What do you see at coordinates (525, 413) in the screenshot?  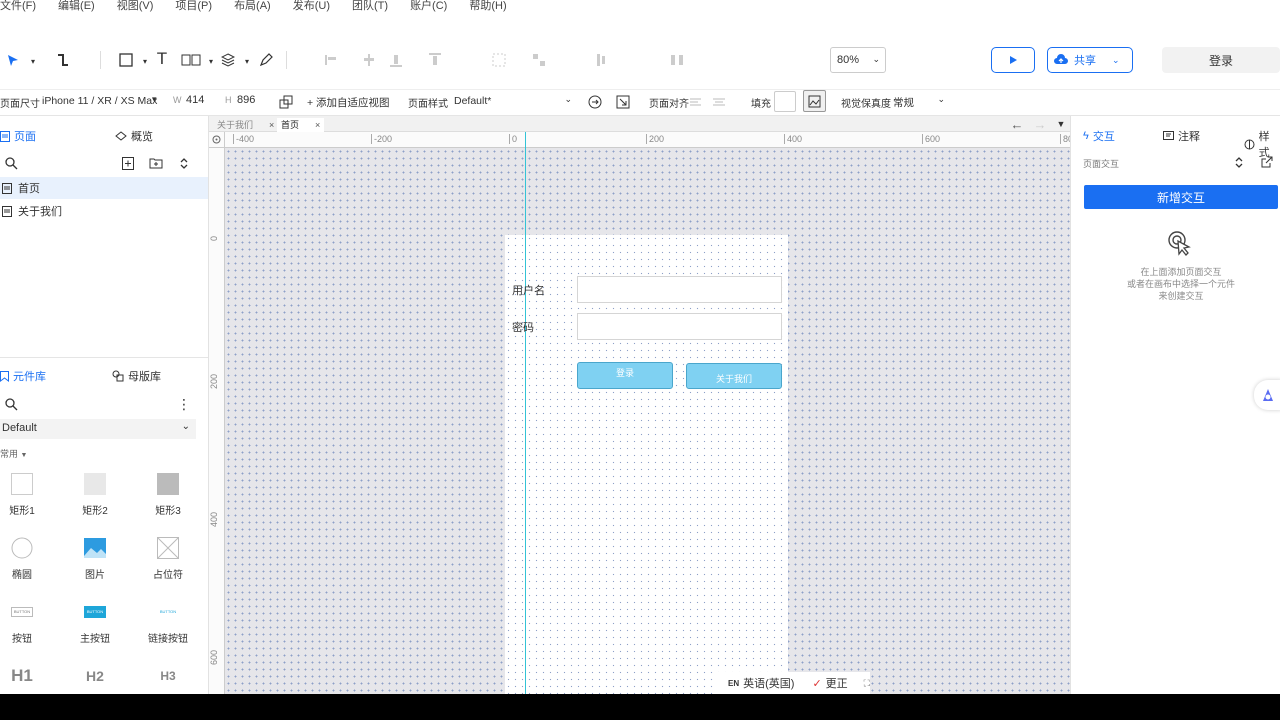 I see `guide-line` at bounding box center [525, 413].